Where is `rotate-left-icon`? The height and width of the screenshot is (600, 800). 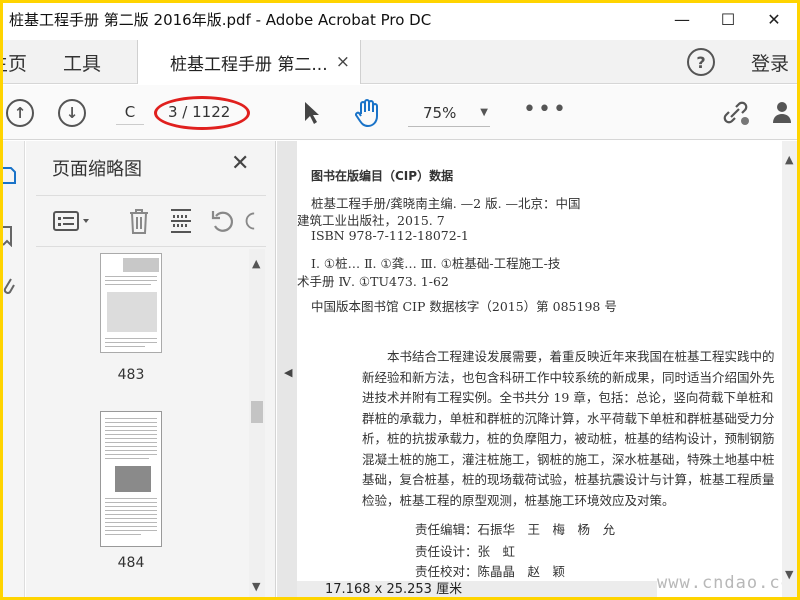 rotate-left-icon is located at coordinates (222, 221).